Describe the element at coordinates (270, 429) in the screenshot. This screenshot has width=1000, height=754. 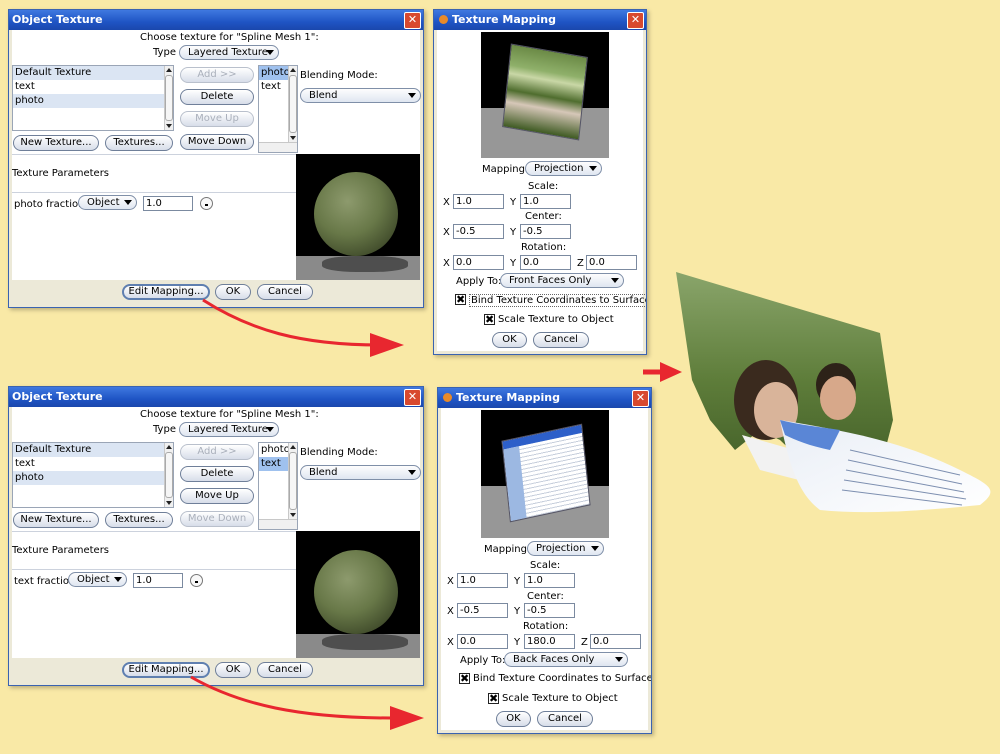
I see `chevron-down-icon` at that location.